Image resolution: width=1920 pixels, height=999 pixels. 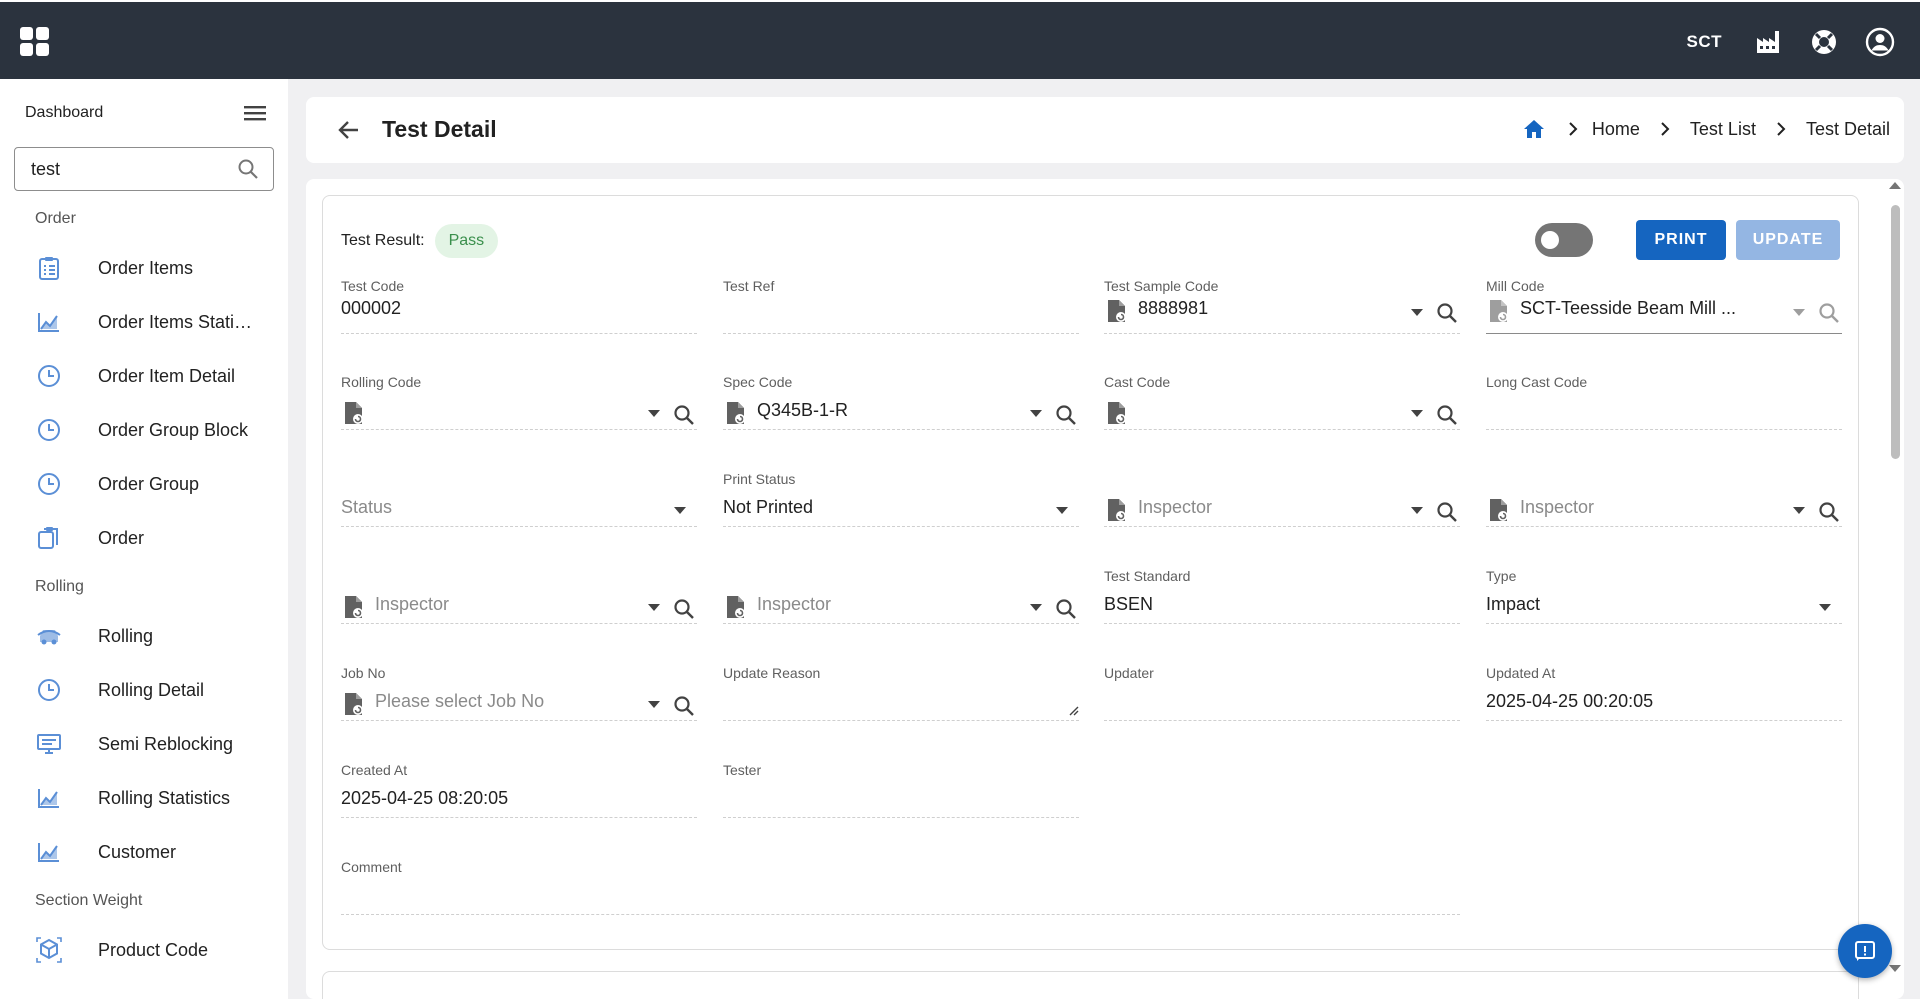 What do you see at coordinates (1880, 42) in the screenshot?
I see `account-icon` at bounding box center [1880, 42].